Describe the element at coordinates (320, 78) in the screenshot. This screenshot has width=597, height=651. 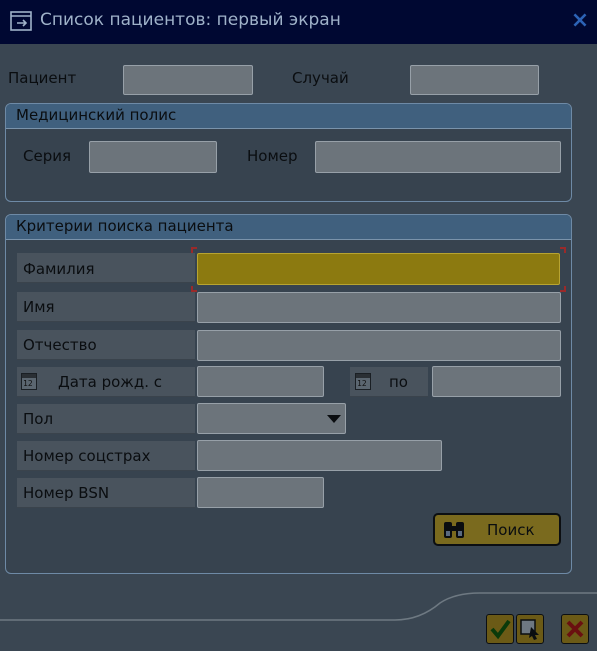
I see `case-label: Случай` at that location.